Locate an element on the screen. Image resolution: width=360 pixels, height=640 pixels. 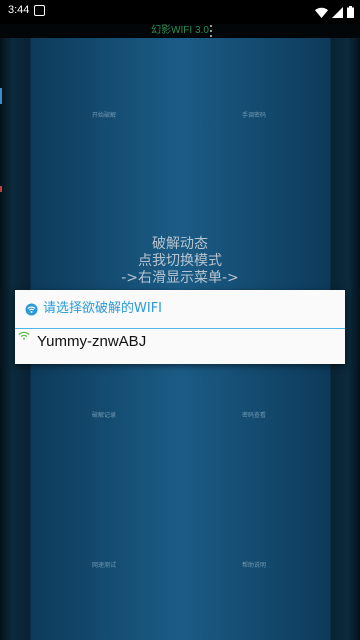
status-bar: 3:44 is located at coordinates (180, 12).